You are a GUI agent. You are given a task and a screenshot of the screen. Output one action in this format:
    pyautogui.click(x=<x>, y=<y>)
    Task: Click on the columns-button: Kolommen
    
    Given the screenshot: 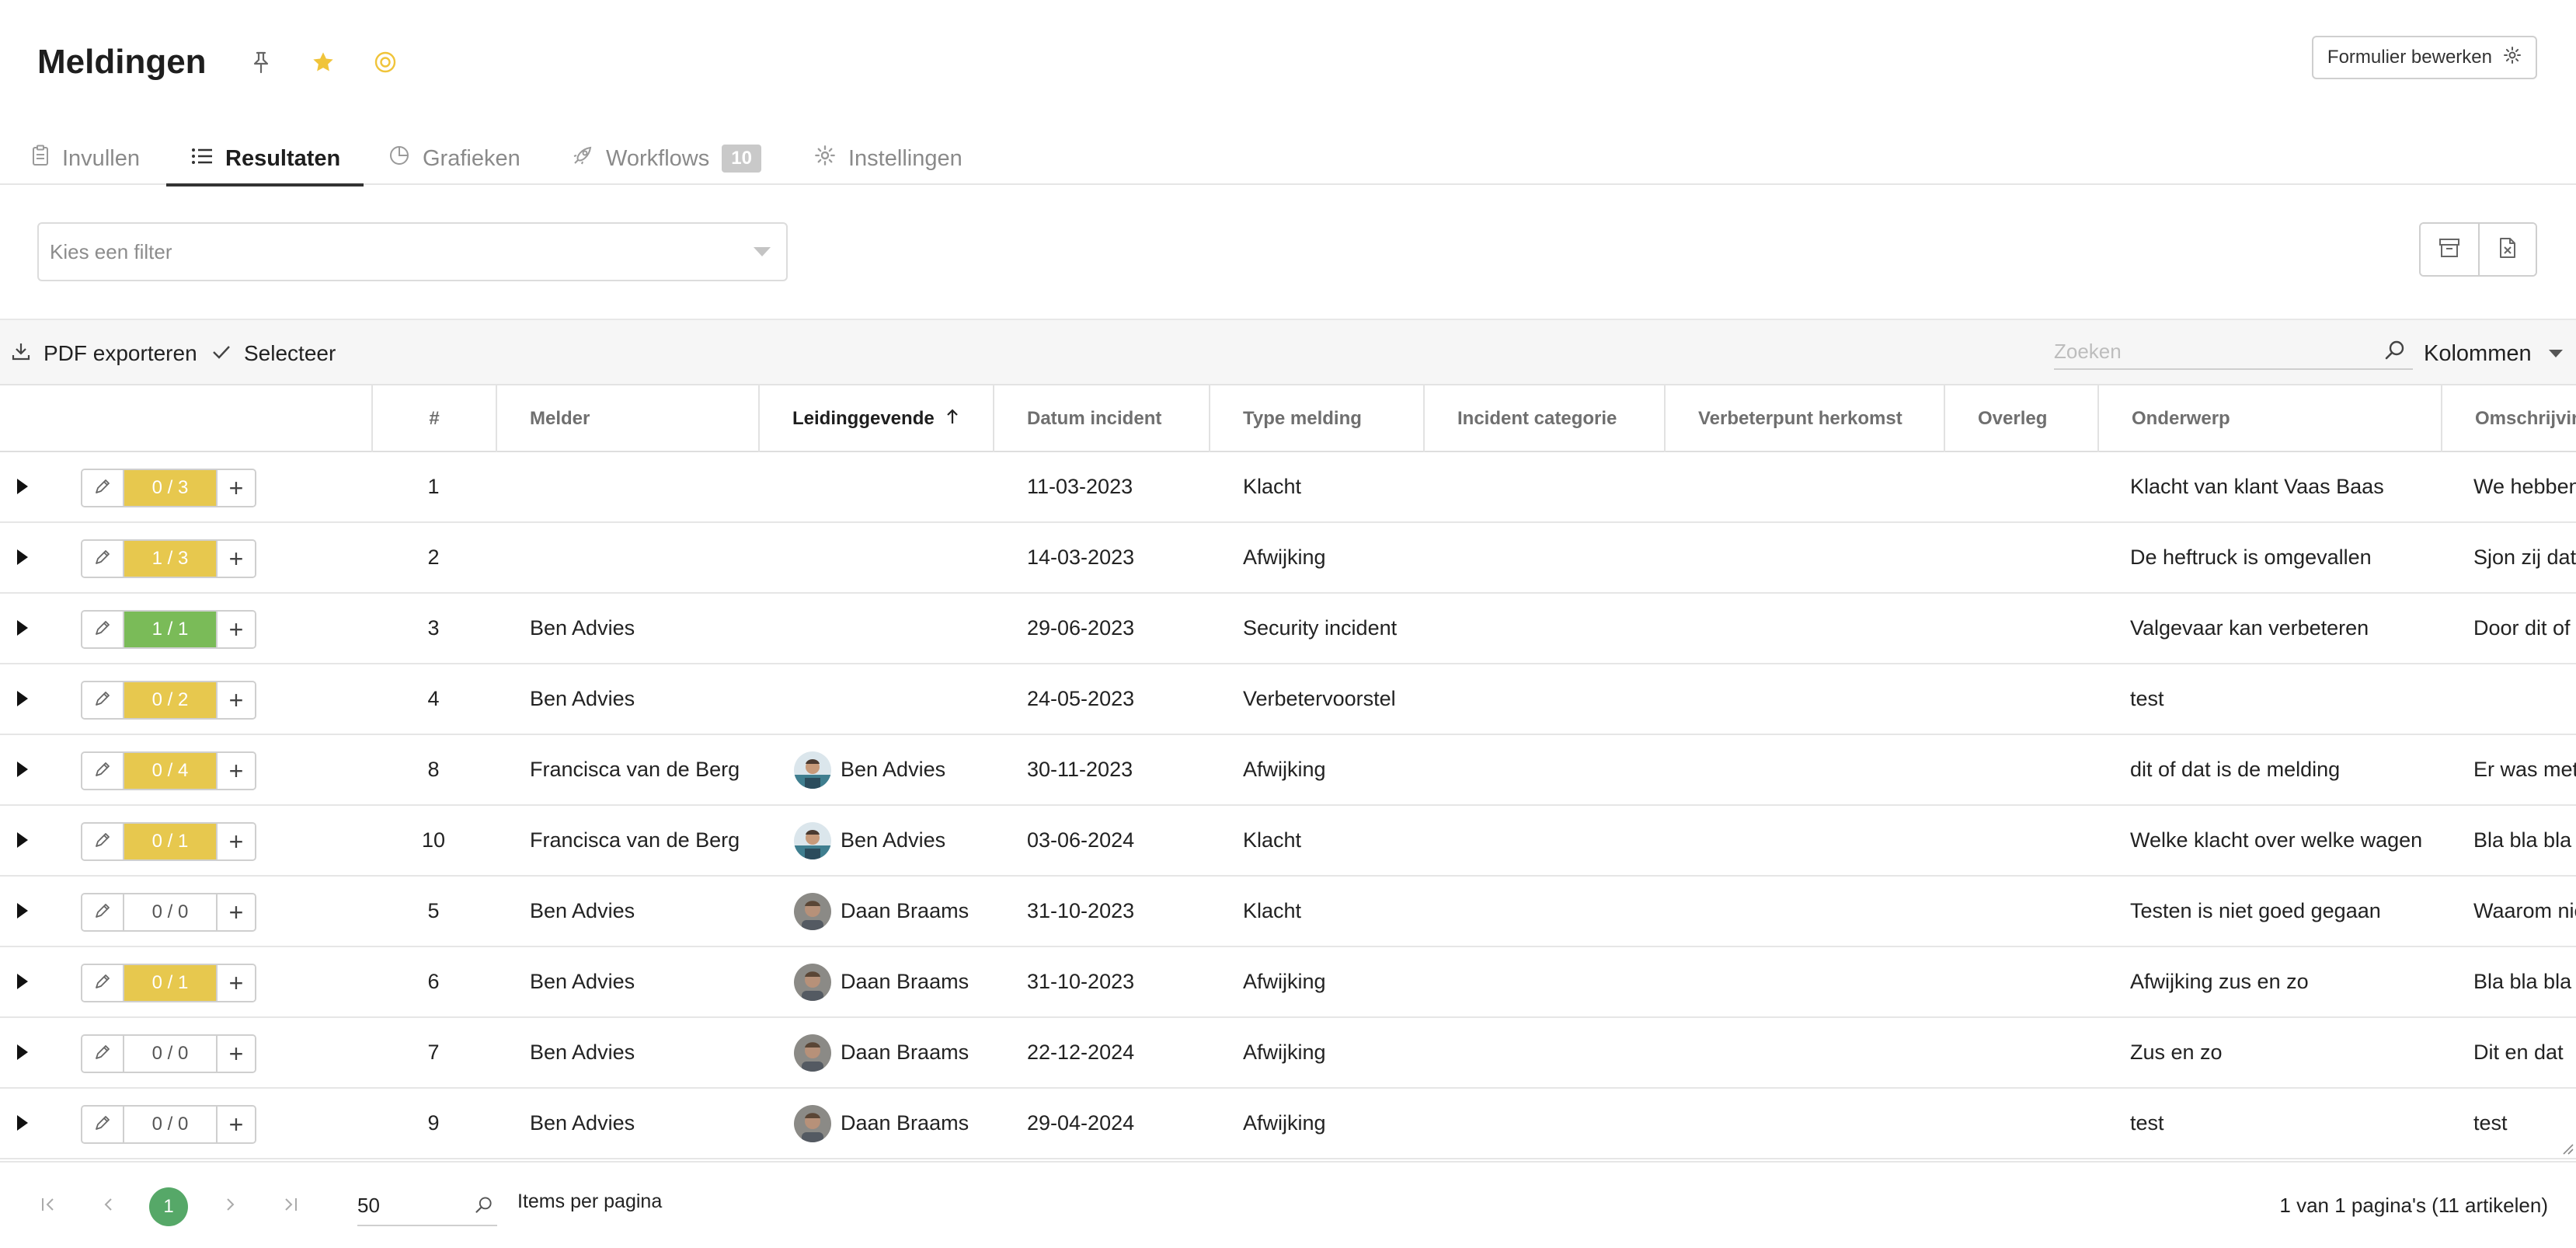 What is the action you would take?
    pyautogui.click(x=2493, y=353)
    